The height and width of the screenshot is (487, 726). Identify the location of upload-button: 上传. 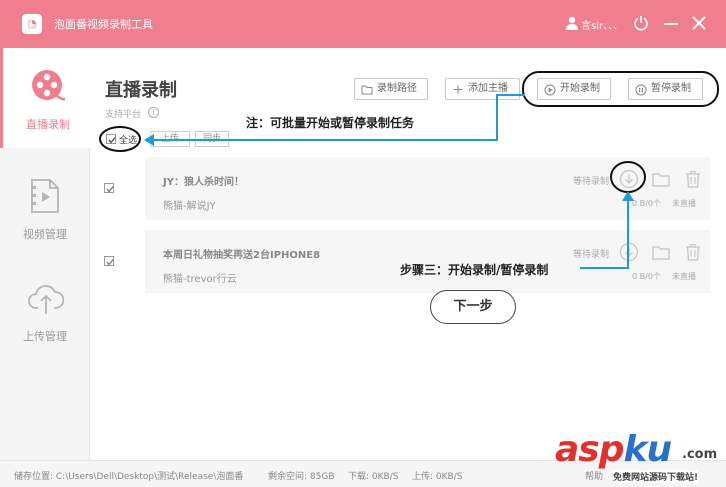
(170, 139).